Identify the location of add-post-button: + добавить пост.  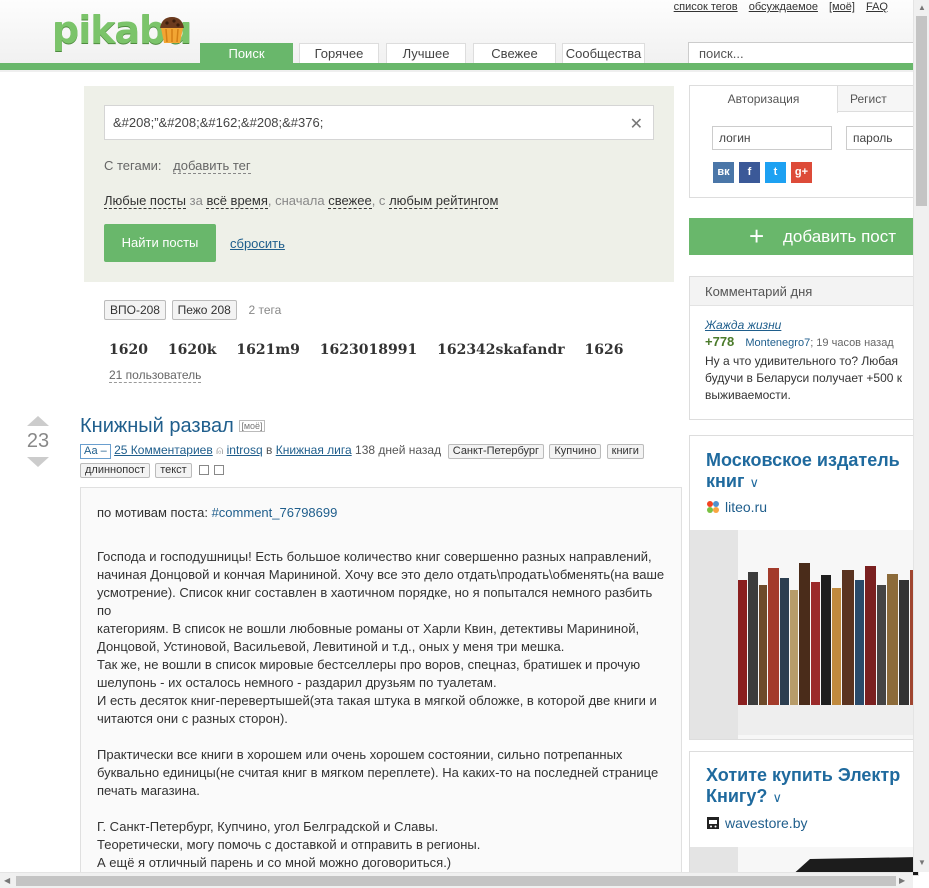
(804, 236).